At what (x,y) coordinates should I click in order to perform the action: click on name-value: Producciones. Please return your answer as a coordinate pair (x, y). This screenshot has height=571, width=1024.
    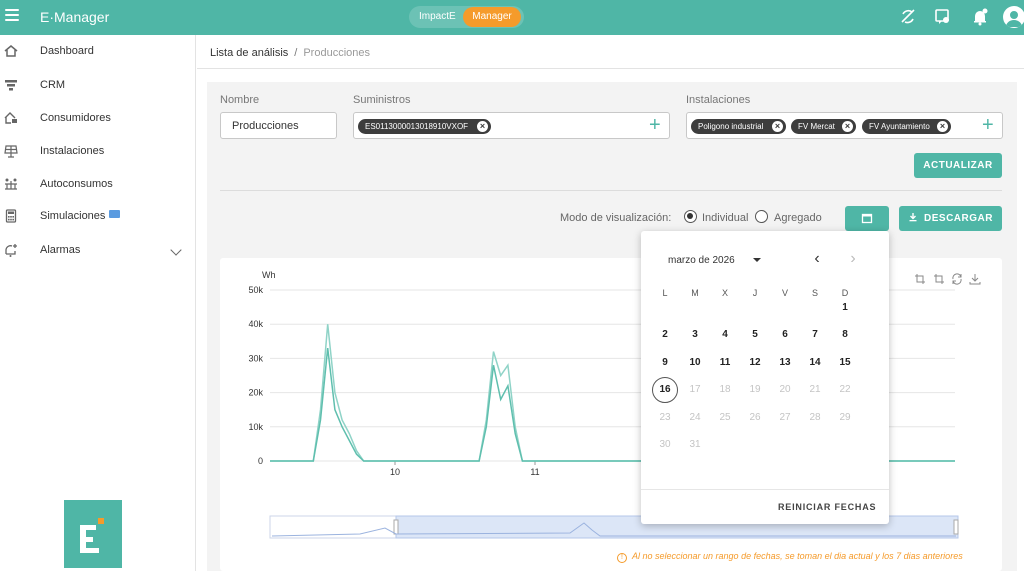
    Looking at the image, I should click on (265, 126).